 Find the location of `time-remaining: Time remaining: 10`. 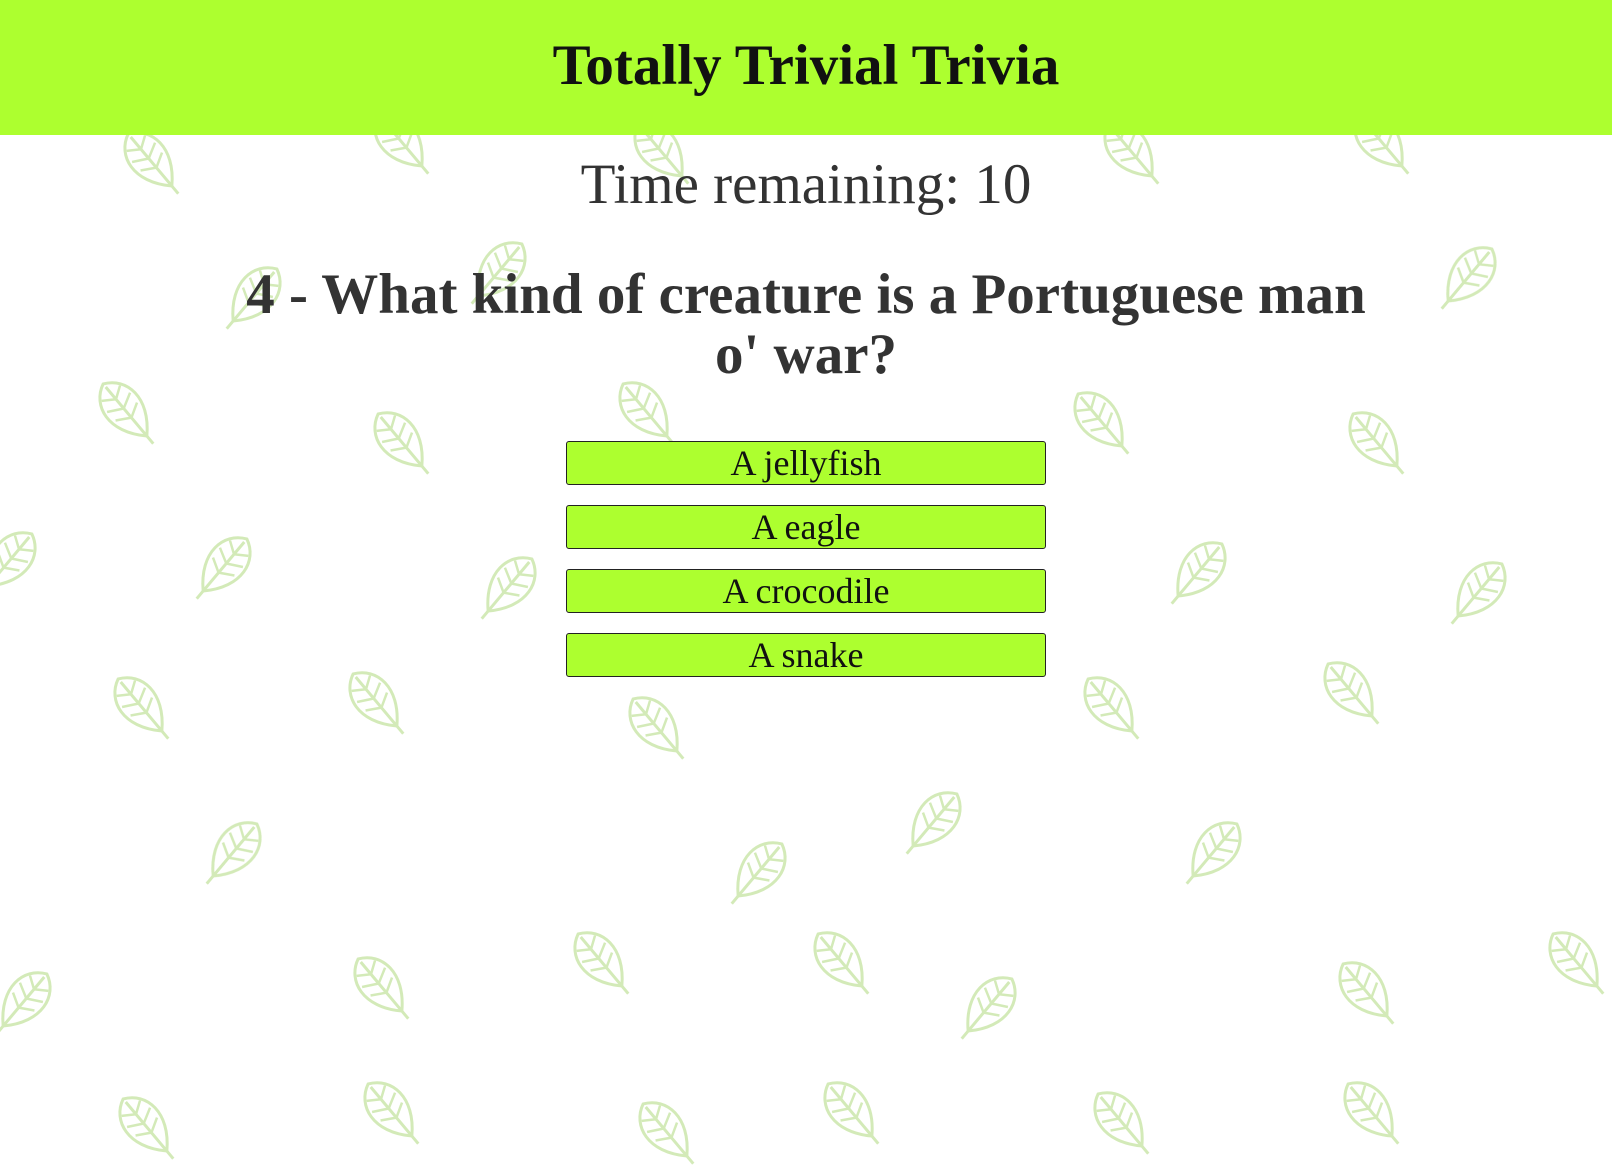

time-remaining: Time remaining: 10 is located at coordinates (806, 184).